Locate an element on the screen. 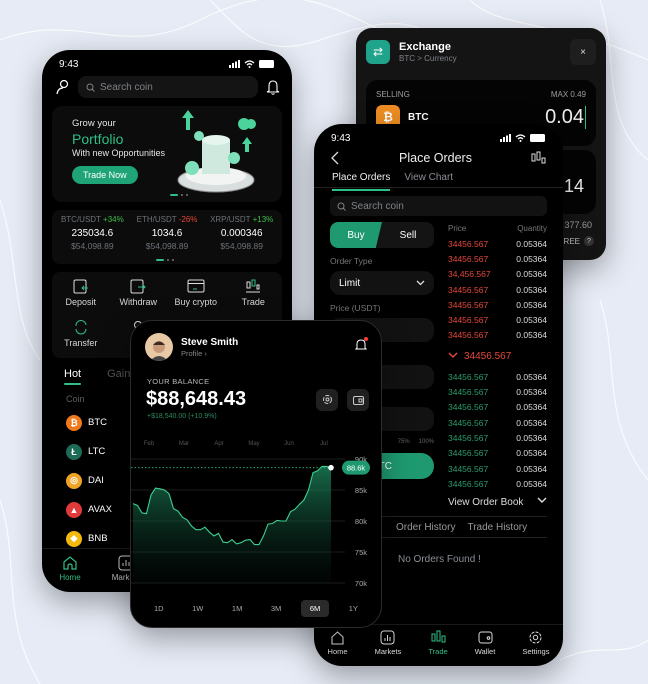 The height and width of the screenshot is (684, 648). exchange-icon: ⇄ is located at coordinates (378, 52).